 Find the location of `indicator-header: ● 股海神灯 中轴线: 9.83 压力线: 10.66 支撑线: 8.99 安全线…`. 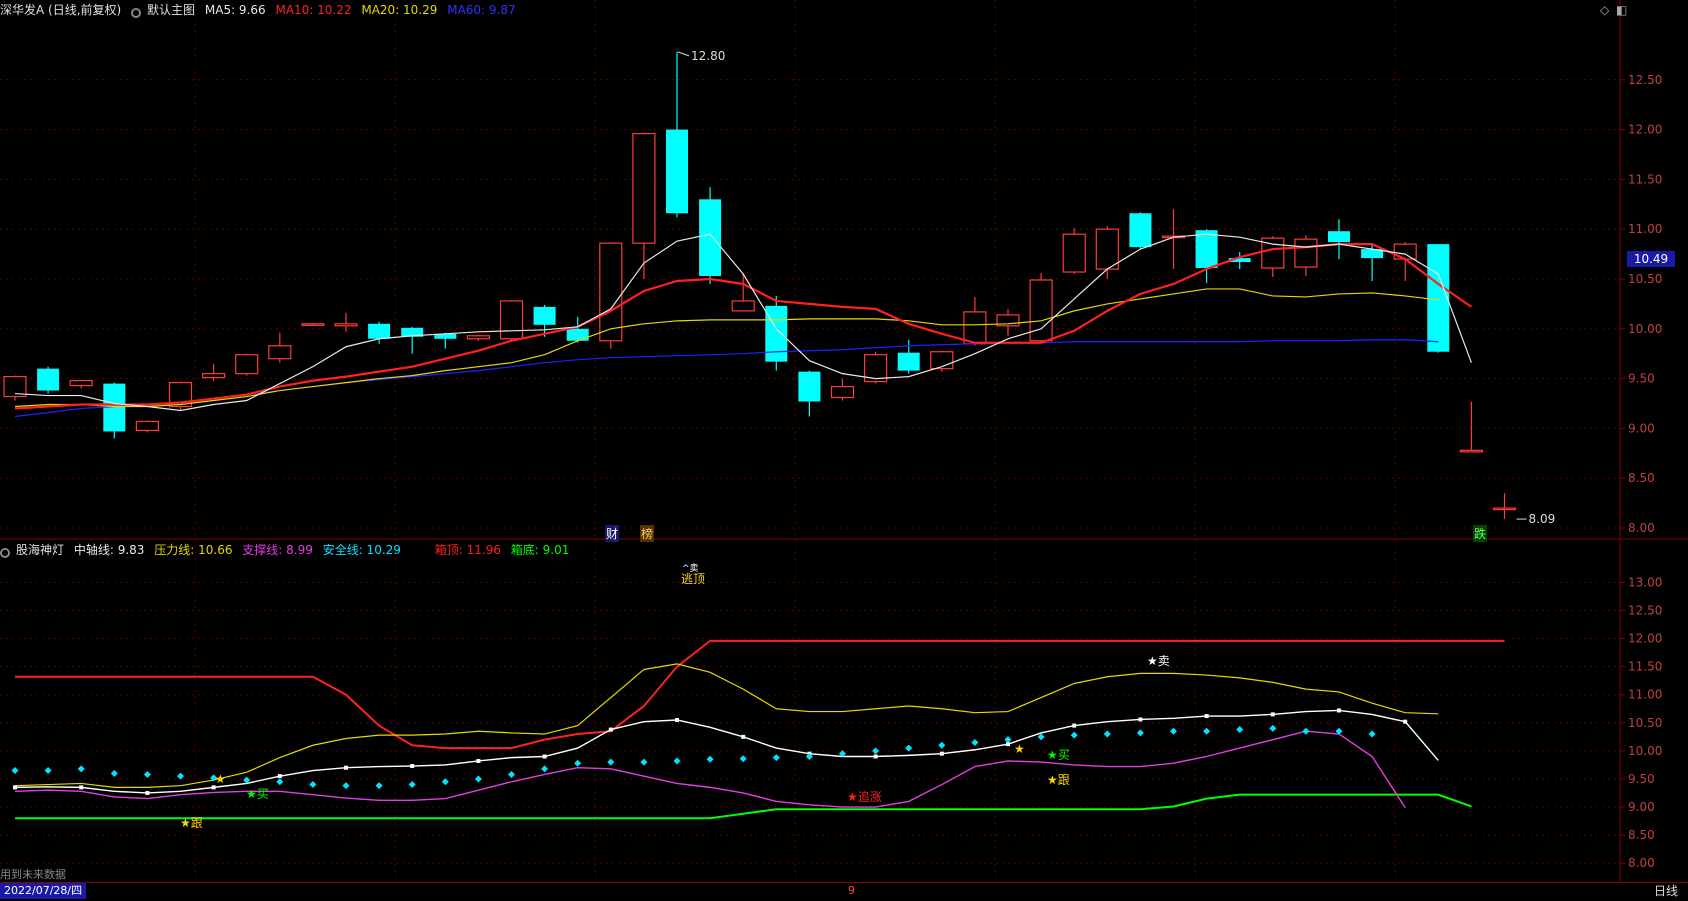

indicator-header: ● 股海神灯 中轴线: 9.83 压力线: 10.66 支撑线: 8.99 安全线… is located at coordinates (287, 550).